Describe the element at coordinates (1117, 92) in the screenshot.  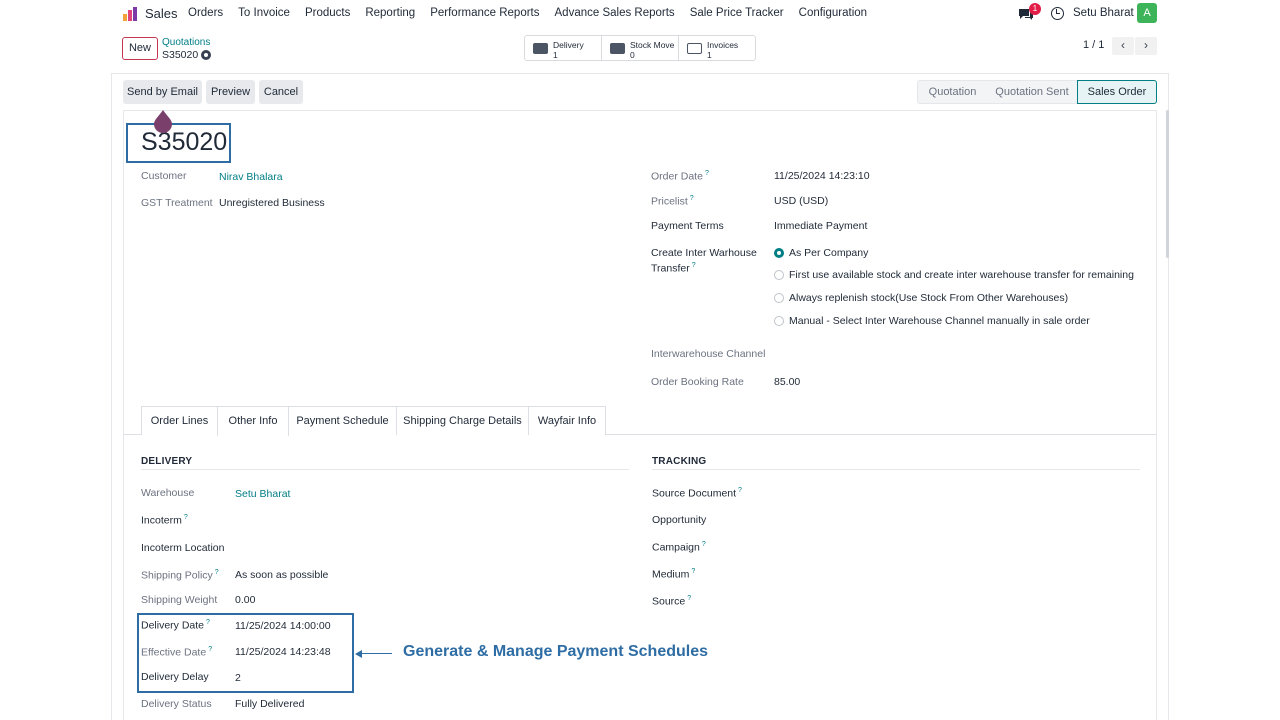
I see `stage-sales-order: Sales Order` at that location.